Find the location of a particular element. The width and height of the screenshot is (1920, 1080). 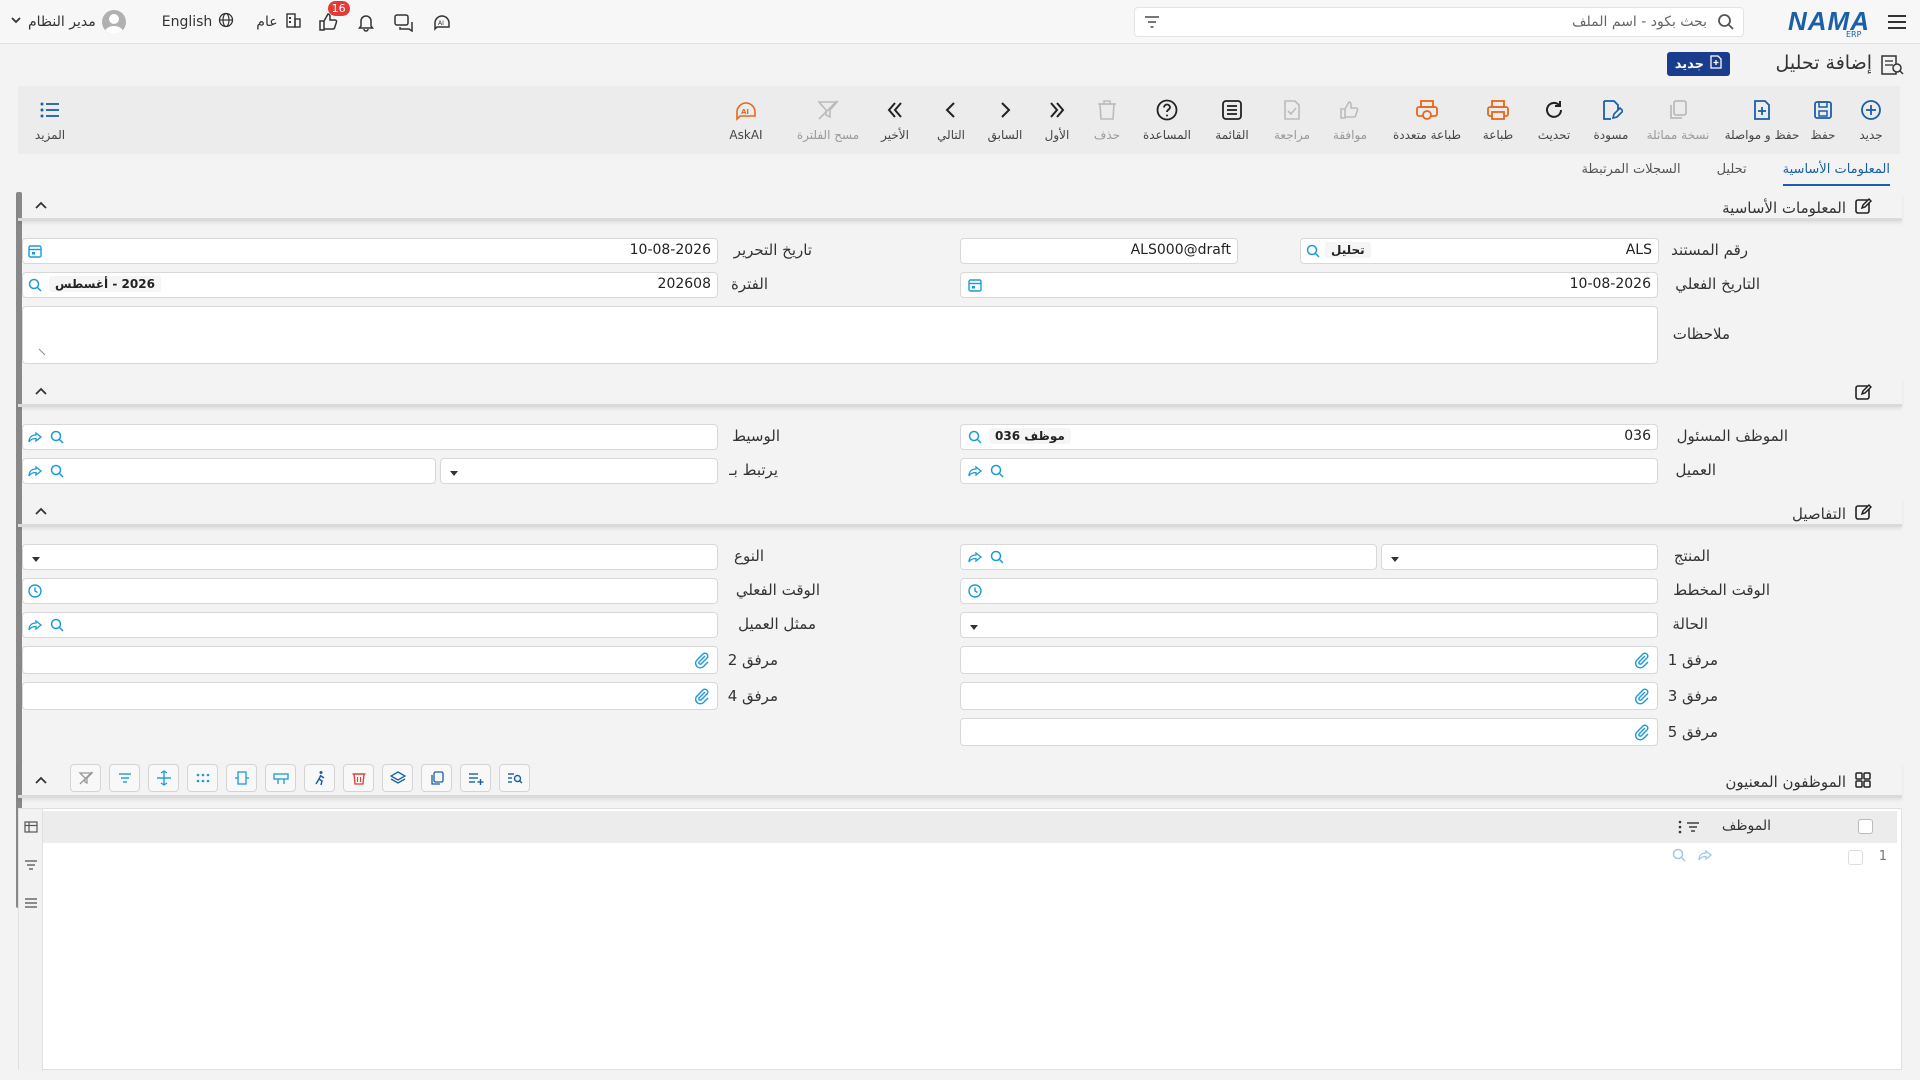

dots-grid-icon is located at coordinates (202, 778).